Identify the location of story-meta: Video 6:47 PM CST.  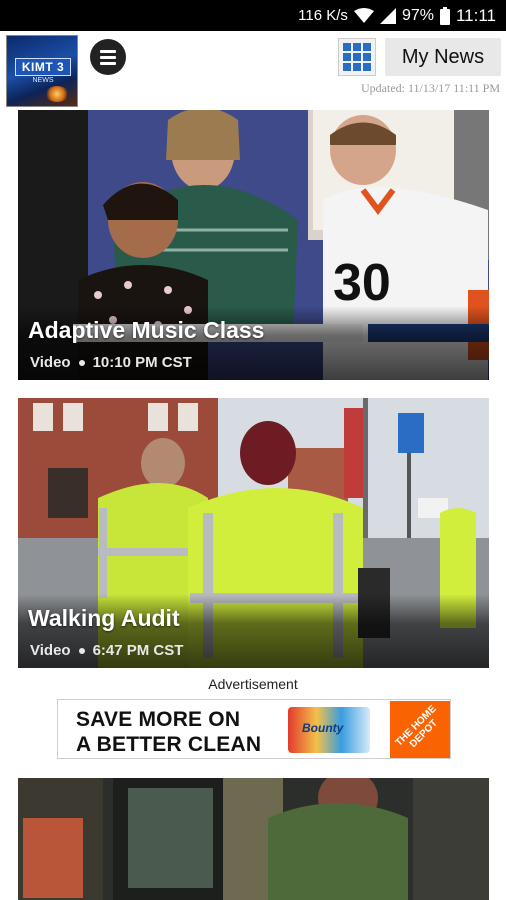
(106, 650).